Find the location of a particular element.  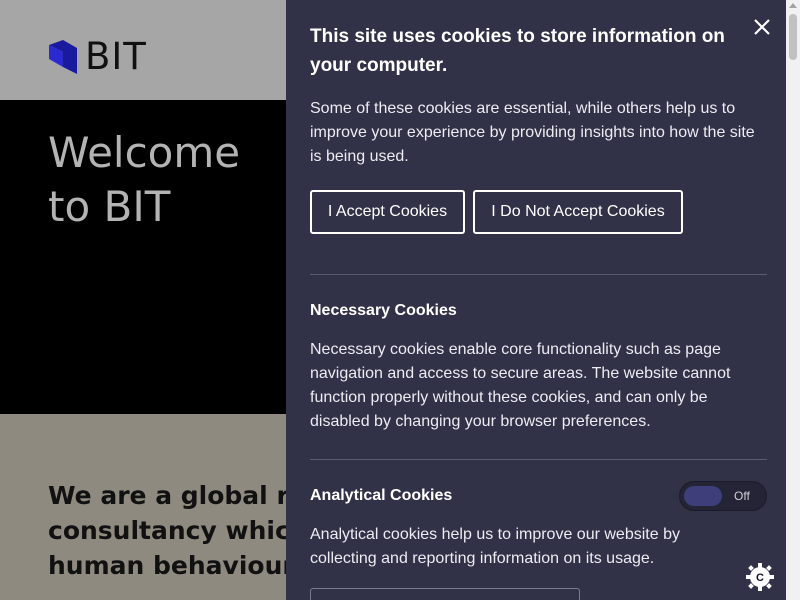

next-section-box is located at coordinates (445, 594).